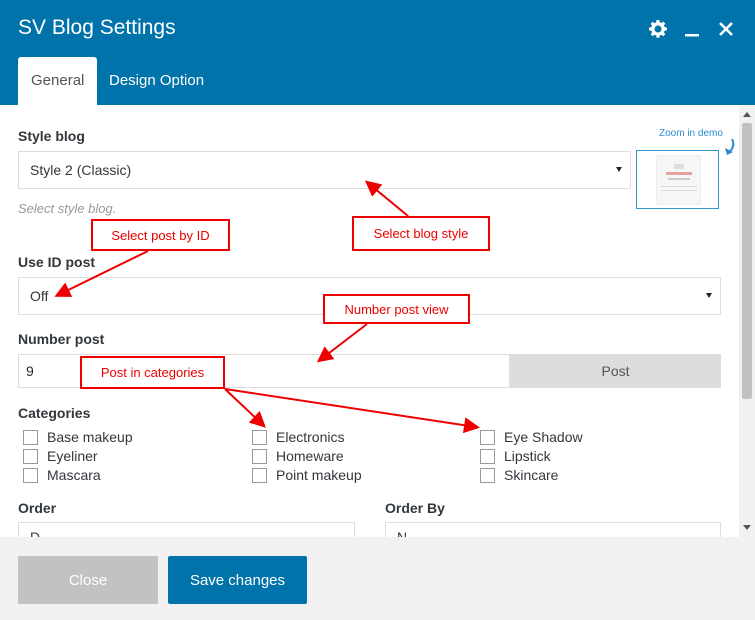 The height and width of the screenshot is (620, 755). I want to click on style-blog-value: Style 2 (Classic), so click(81, 170).